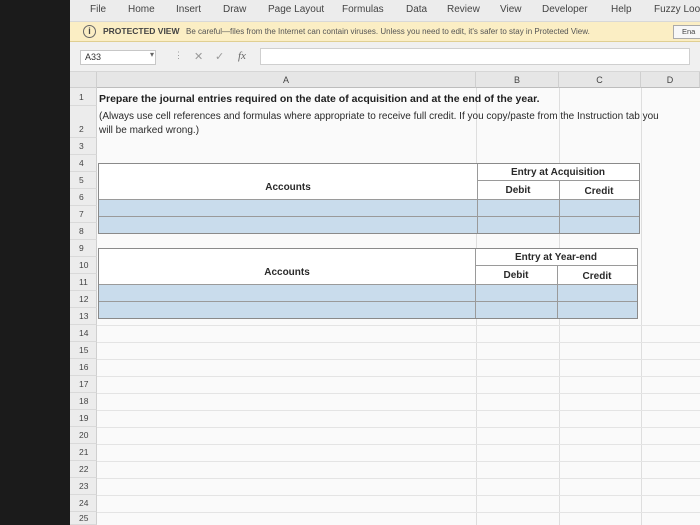 This screenshot has width=700, height=525. I want to click on tab-view: View, so click(511, 9).